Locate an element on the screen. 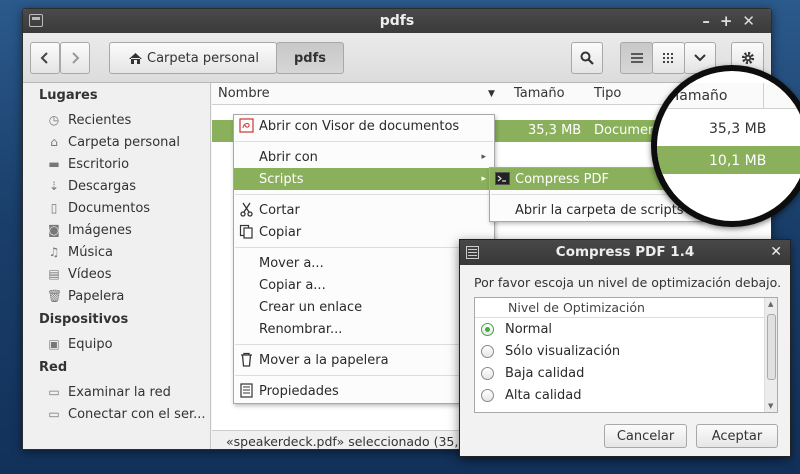 This screenshot has width=800, height=474. close-button: ✕ is located at coordinates (753, 21).